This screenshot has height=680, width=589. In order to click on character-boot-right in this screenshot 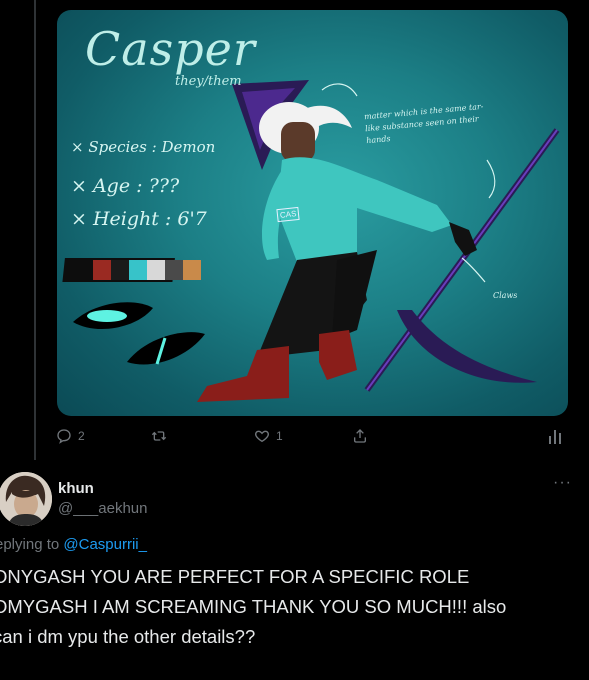, I will do `click(338, 355)`.